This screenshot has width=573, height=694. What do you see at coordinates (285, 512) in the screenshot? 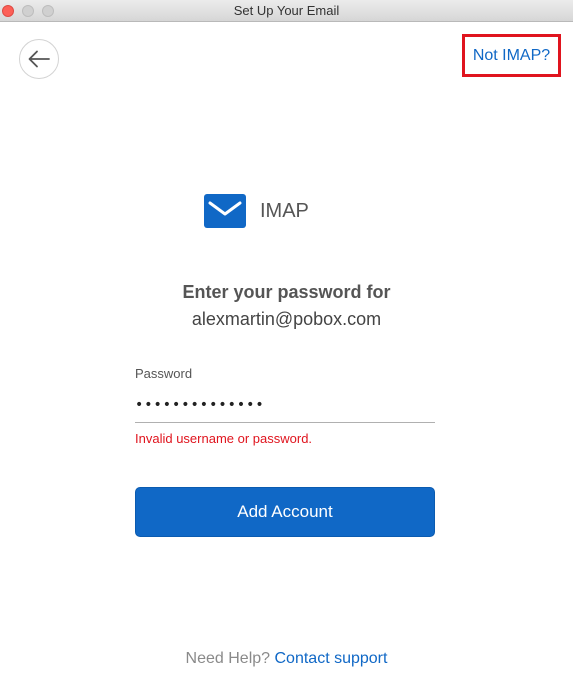
I see `add-account-button: Add Account` at bounding box center [285, 512].